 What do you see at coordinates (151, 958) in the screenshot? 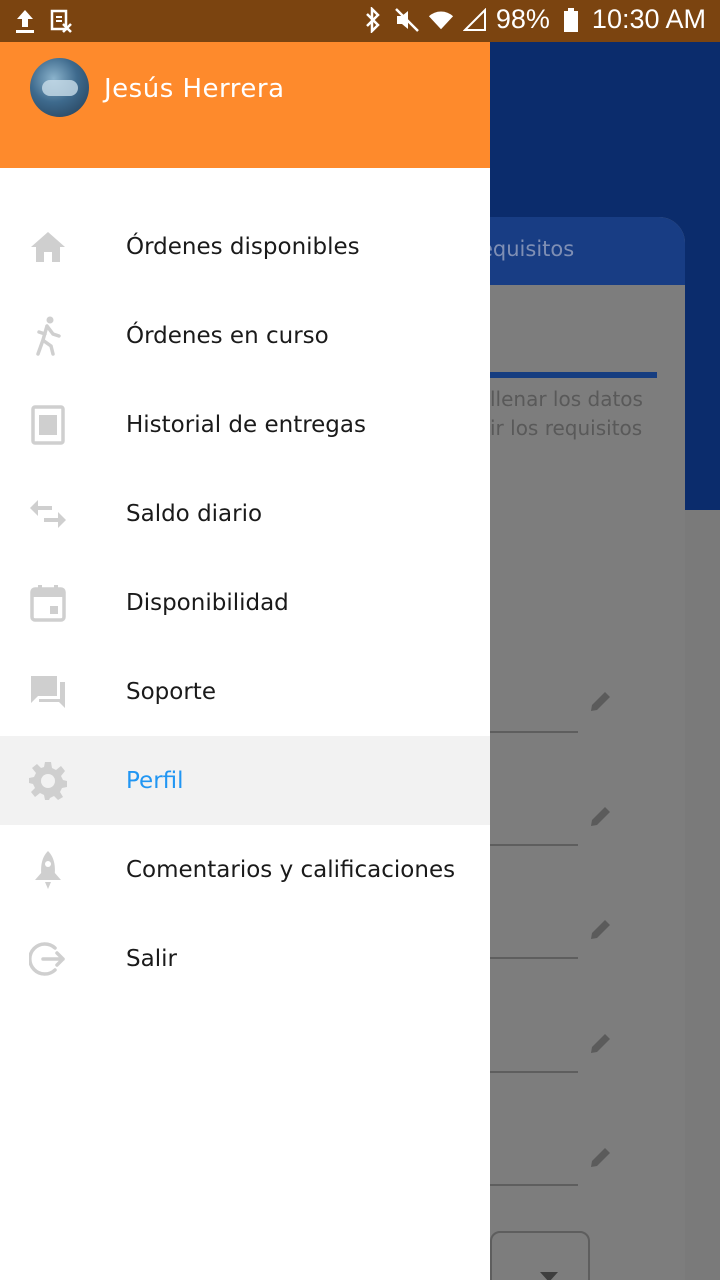
I see `menu-item-label: Salir` at bounding box center [151, 958].